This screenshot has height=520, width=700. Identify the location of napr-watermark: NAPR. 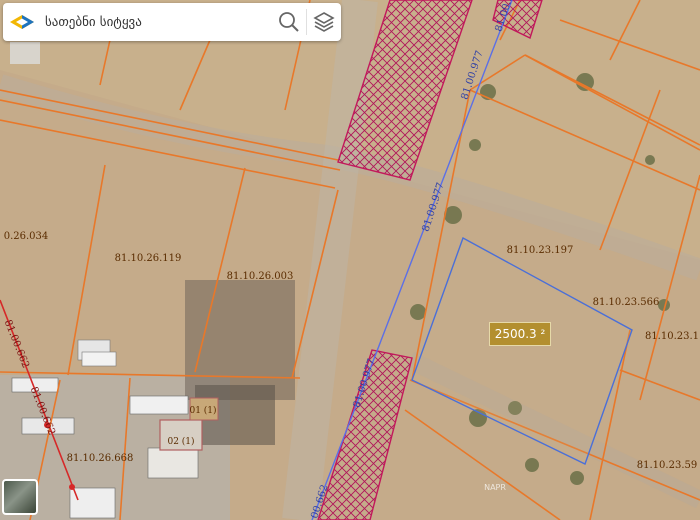
(495, 487).